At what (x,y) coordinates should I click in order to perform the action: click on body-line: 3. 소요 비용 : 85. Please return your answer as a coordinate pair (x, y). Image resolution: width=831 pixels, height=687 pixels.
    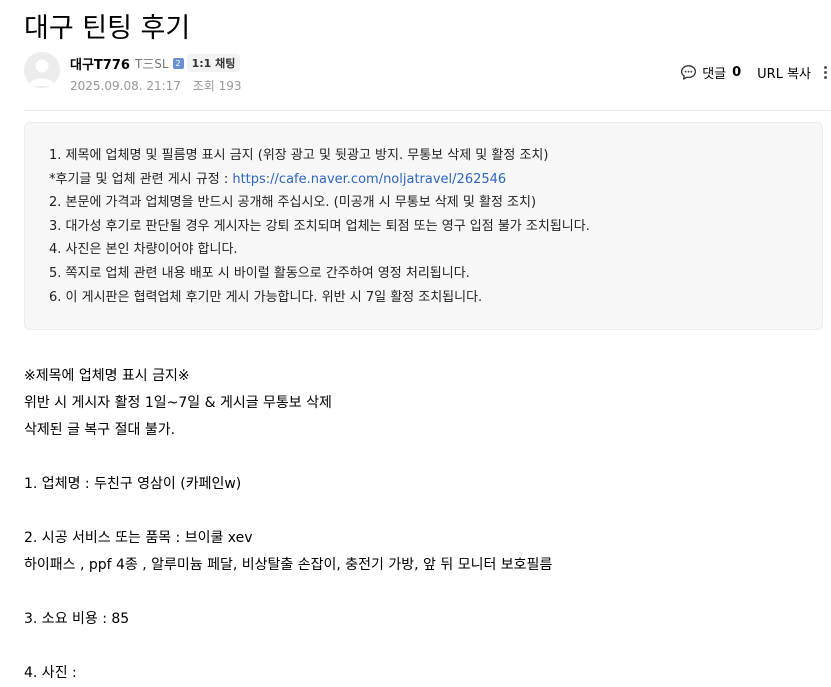
    Looking at the image, I should click on (77, 619).